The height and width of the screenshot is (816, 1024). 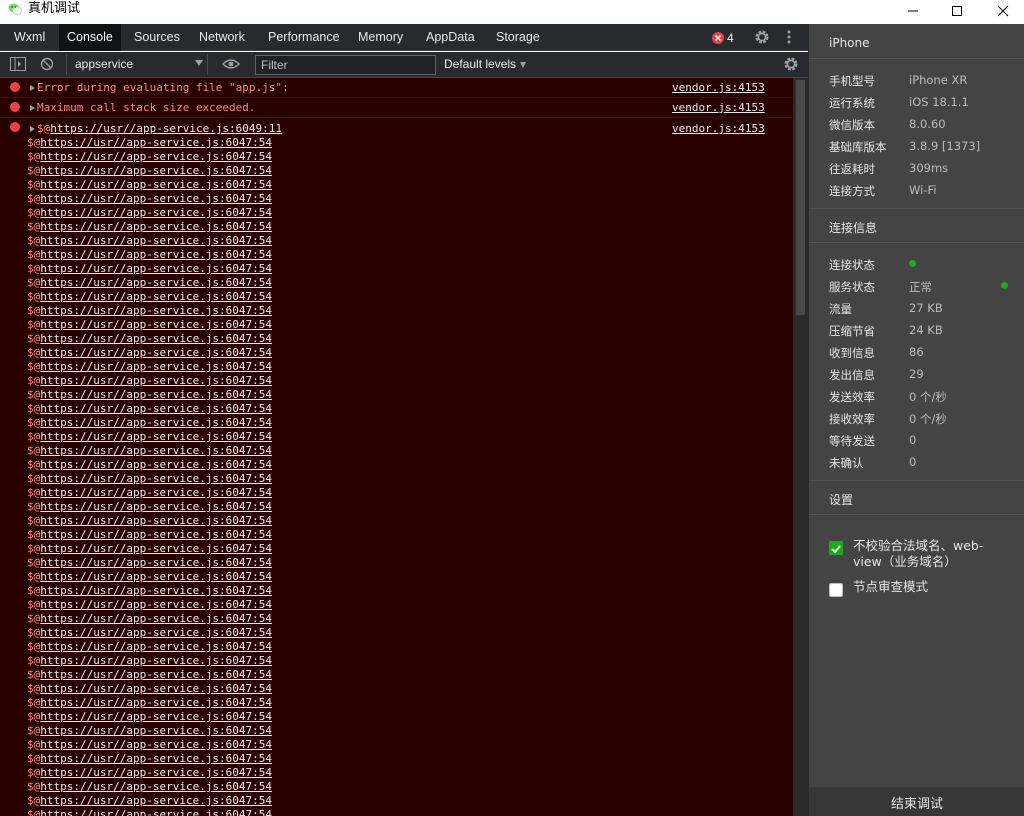 What do you see at coordinates (523, 65) in the screenshot?
I see `levels-chevron-down-icon` at bounding box center [523, 65].